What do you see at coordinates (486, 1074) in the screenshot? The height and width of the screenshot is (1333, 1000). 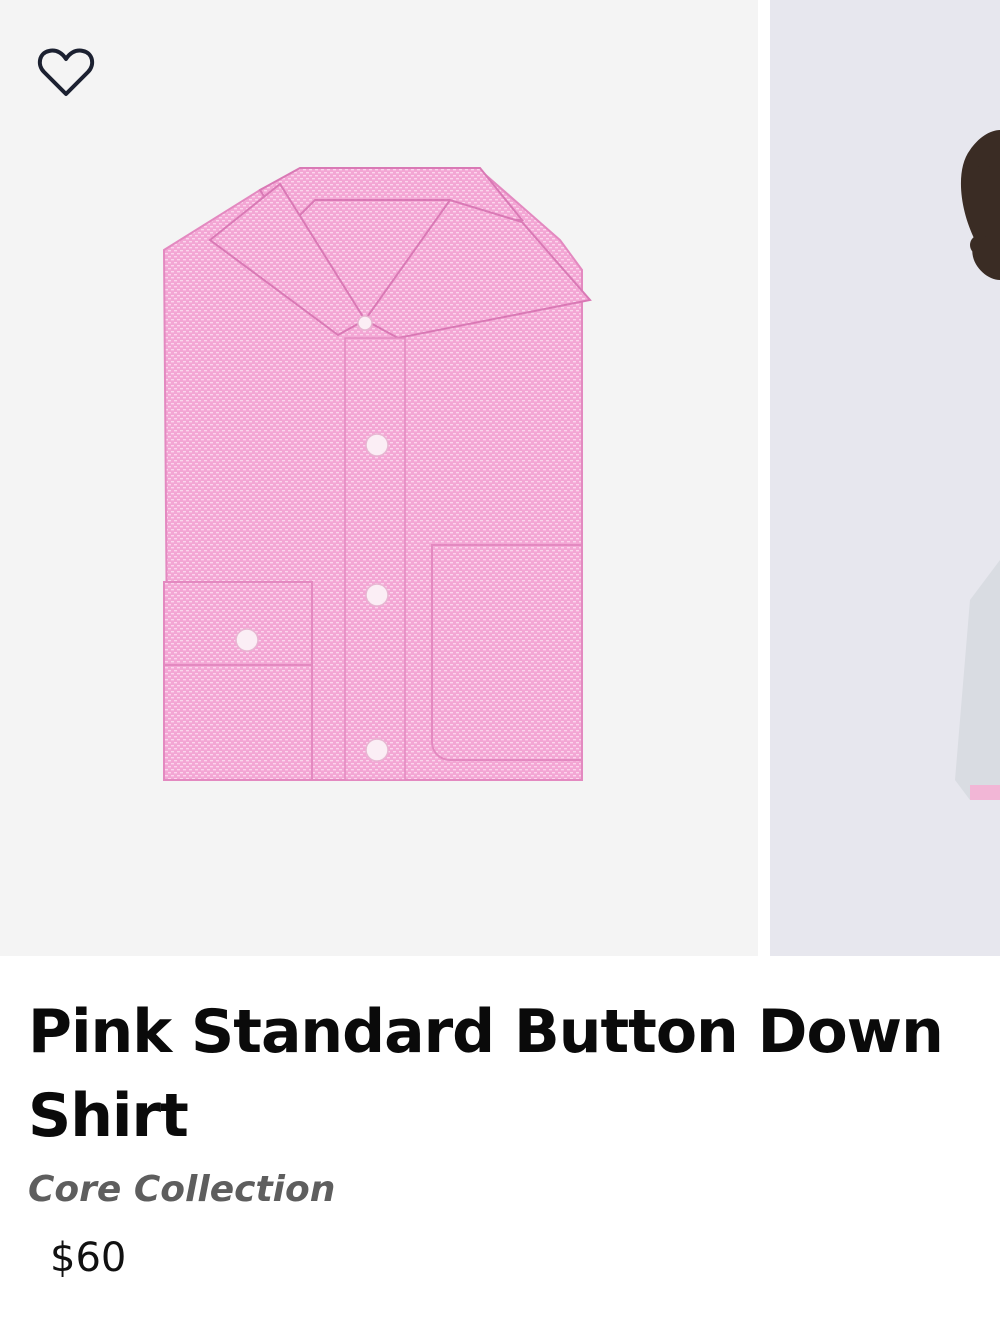 I see `product-title: Pink Standard Button Down Shirt` at bounding box center [486, 1074].